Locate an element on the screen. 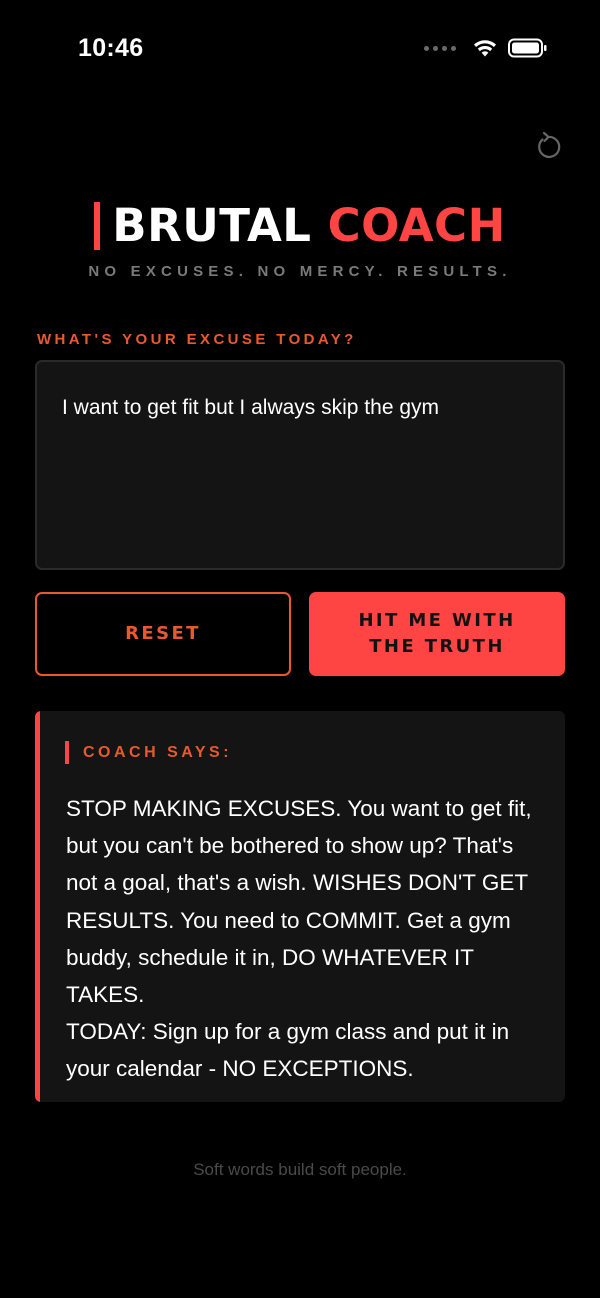 The width and height of the screenshot is (600, 1298). tagline: NO EXCUSES. NO MERCY. RESULTS. is located at coordinates (300, 271).